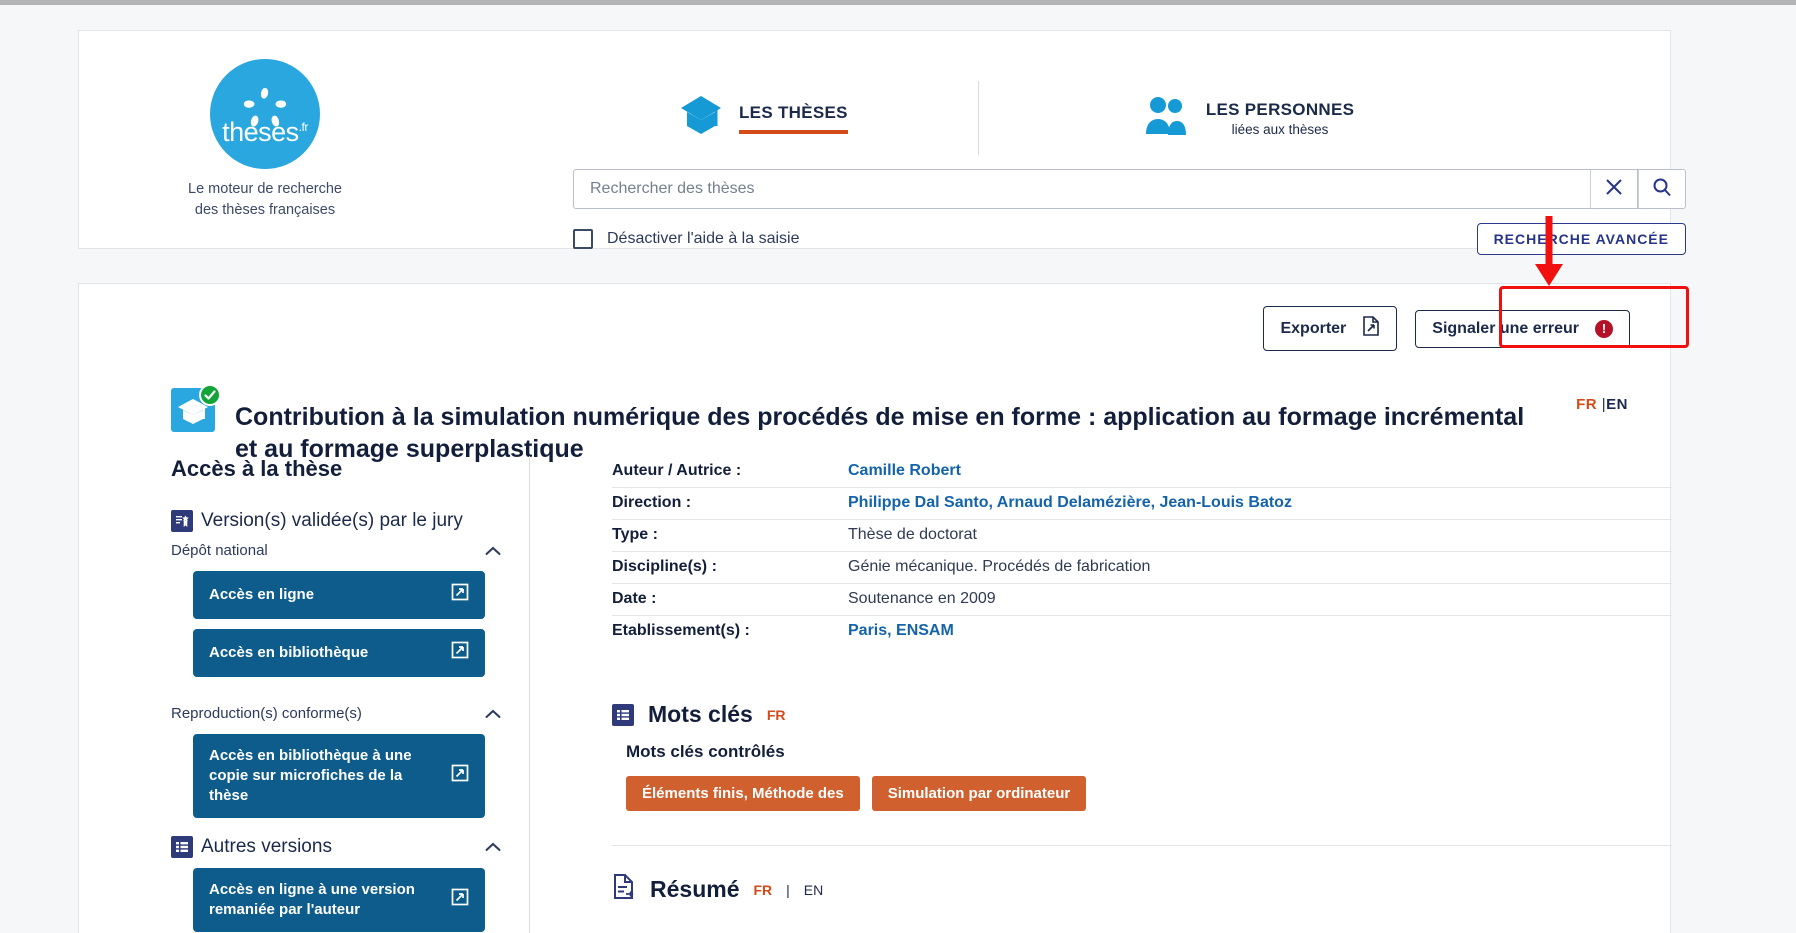  I want to click on table-row: Date : Soutenance en 2009, so click(1142, 600).